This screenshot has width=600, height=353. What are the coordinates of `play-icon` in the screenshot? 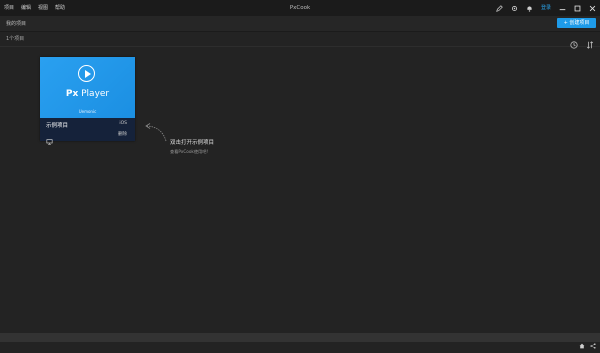 It's located at (86, 73).